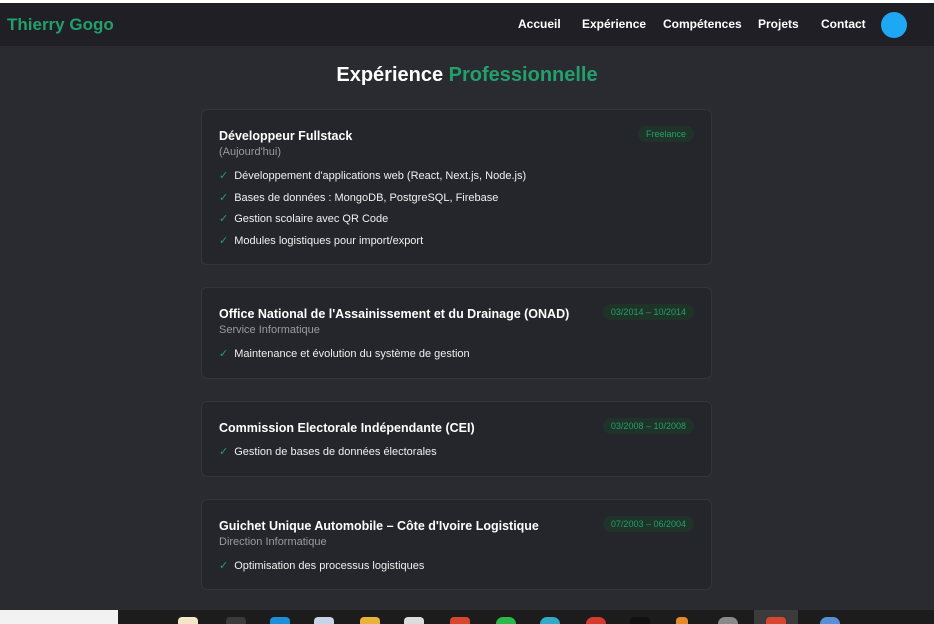 The height and width of the screenshot is (624, 934). Describe the element at coordinates (648, 312) in the screenshot. I see `experience-badge: 03/2014 – 10/2014` at that location.